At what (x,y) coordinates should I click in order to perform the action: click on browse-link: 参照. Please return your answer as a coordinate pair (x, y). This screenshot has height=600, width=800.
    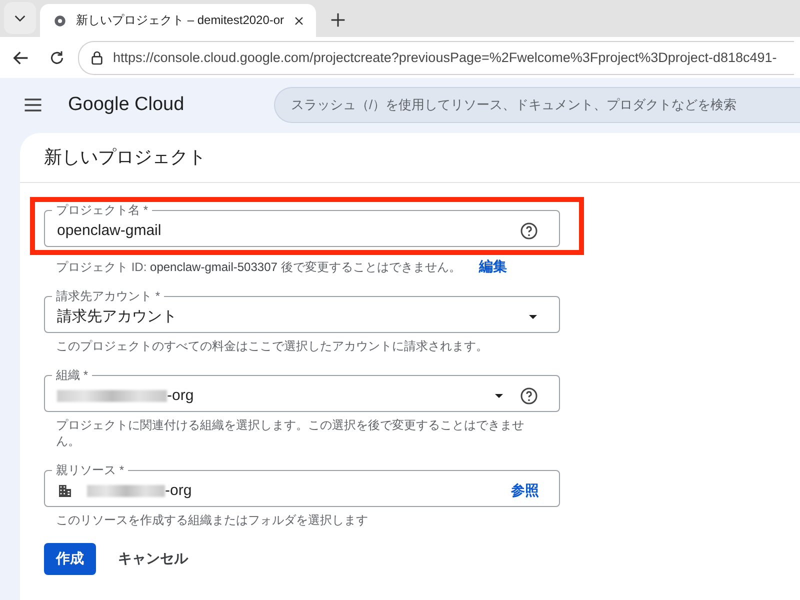
    Looking at the image, I should click on (525, 491).